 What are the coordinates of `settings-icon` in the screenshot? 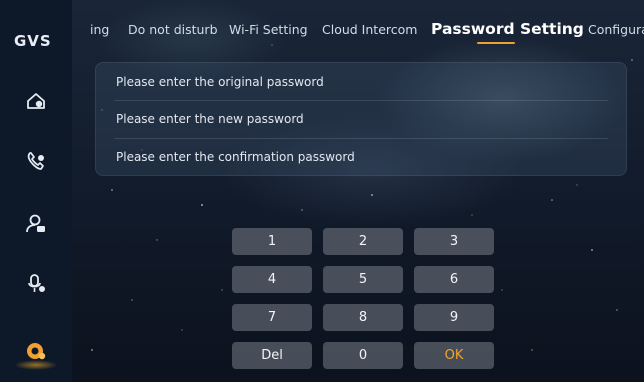 It's located at (36, 351).